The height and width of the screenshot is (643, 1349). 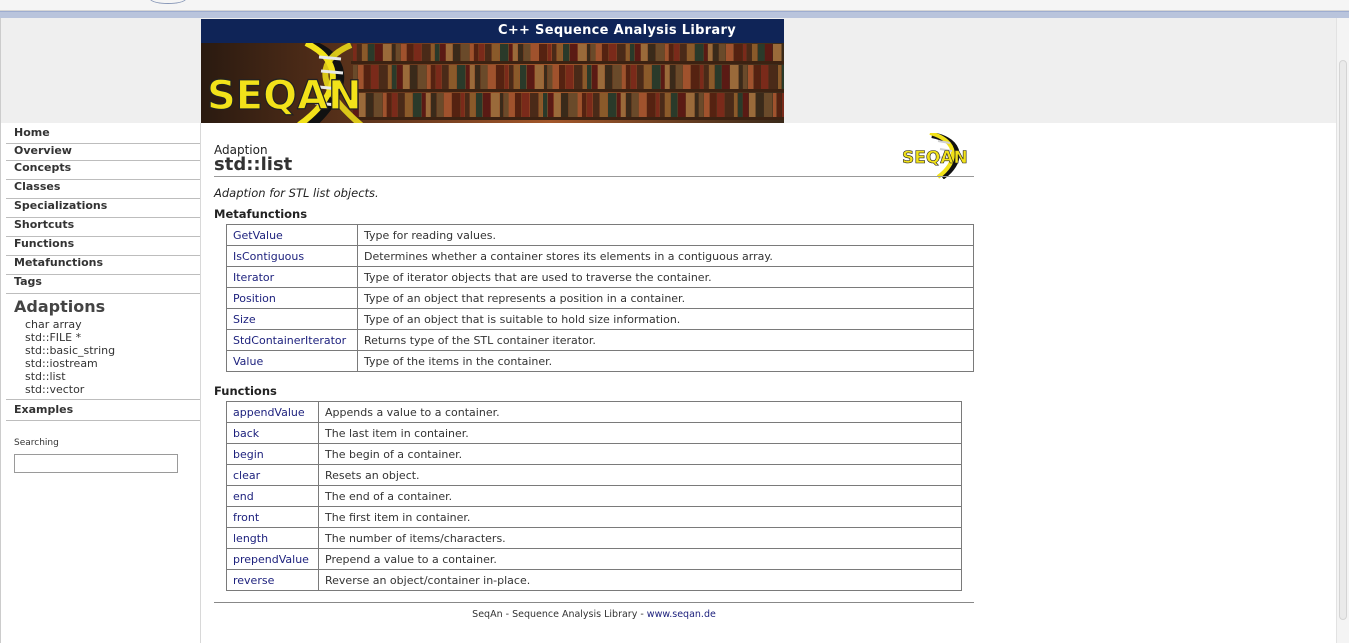 I want to click on adaption-std-iostream: std::iostream, so click(x=61, y=363).